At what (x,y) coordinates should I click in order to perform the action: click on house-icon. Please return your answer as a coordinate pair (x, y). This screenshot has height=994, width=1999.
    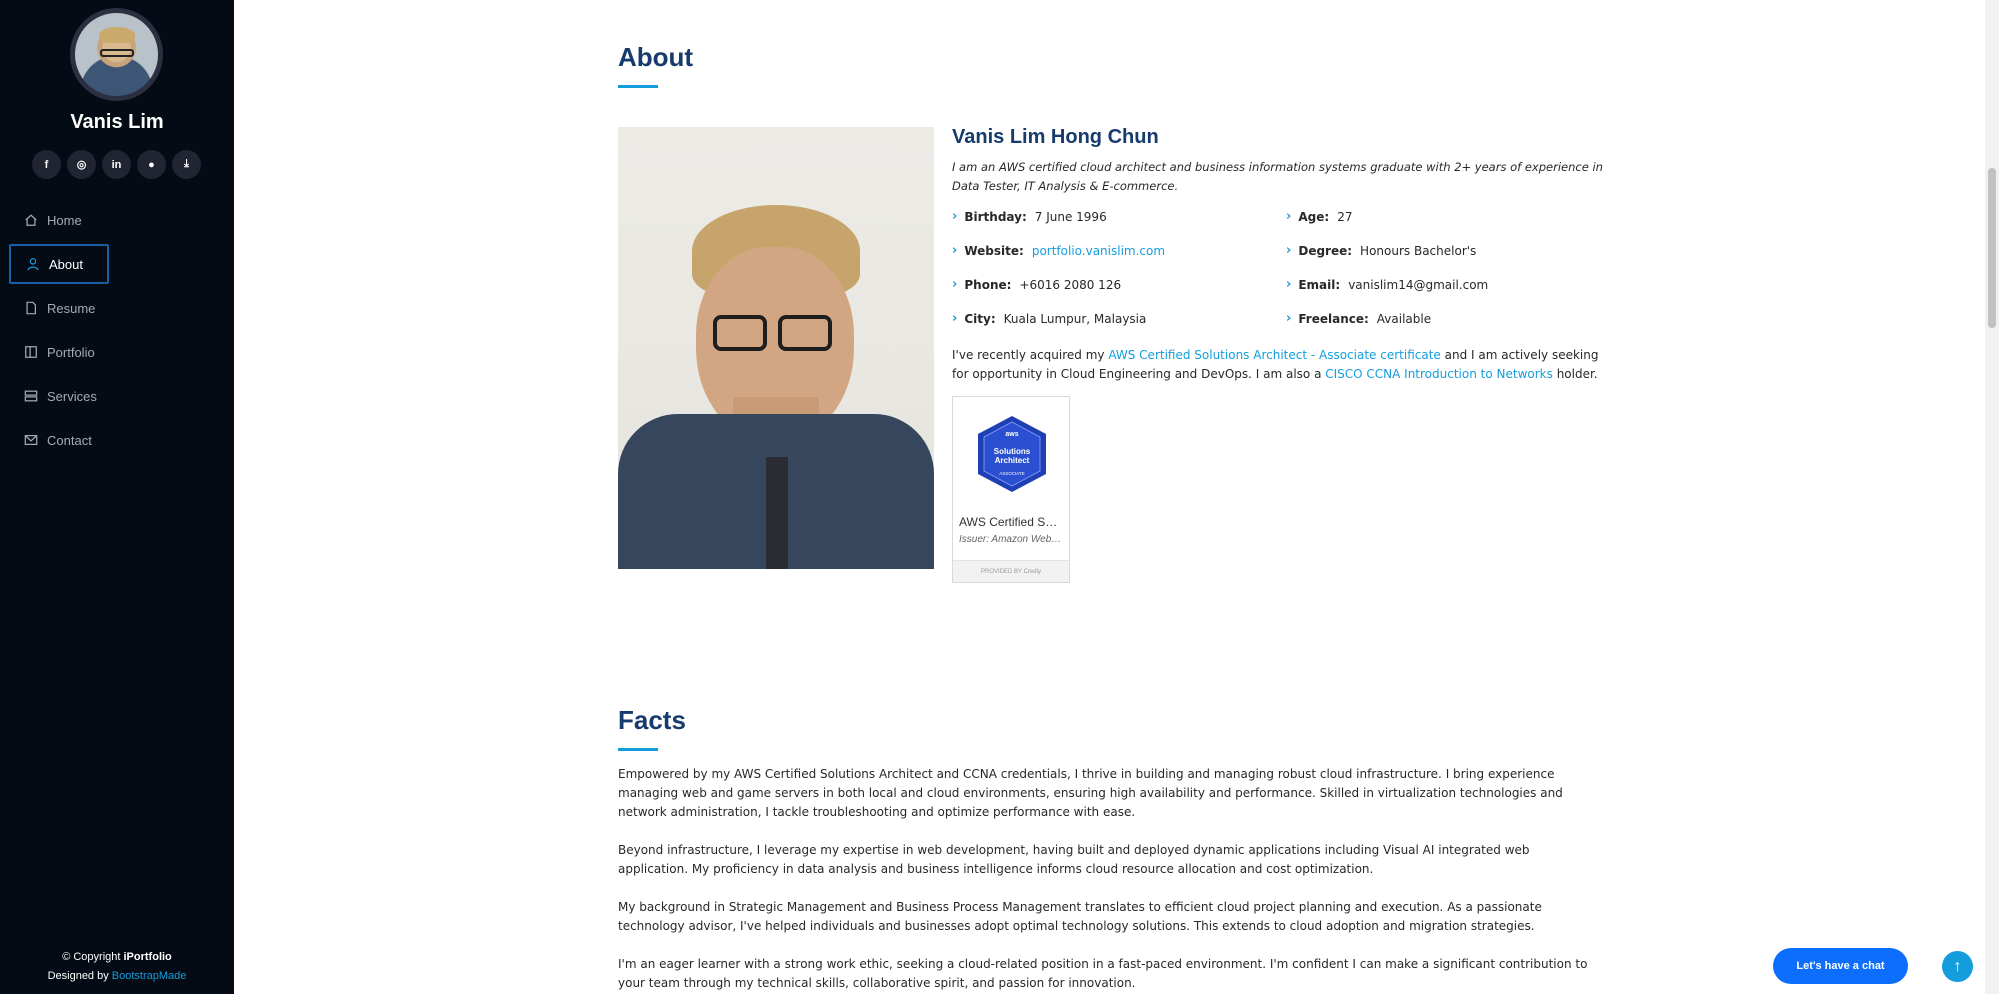
    Looking at the image, I should click on (31, 220).